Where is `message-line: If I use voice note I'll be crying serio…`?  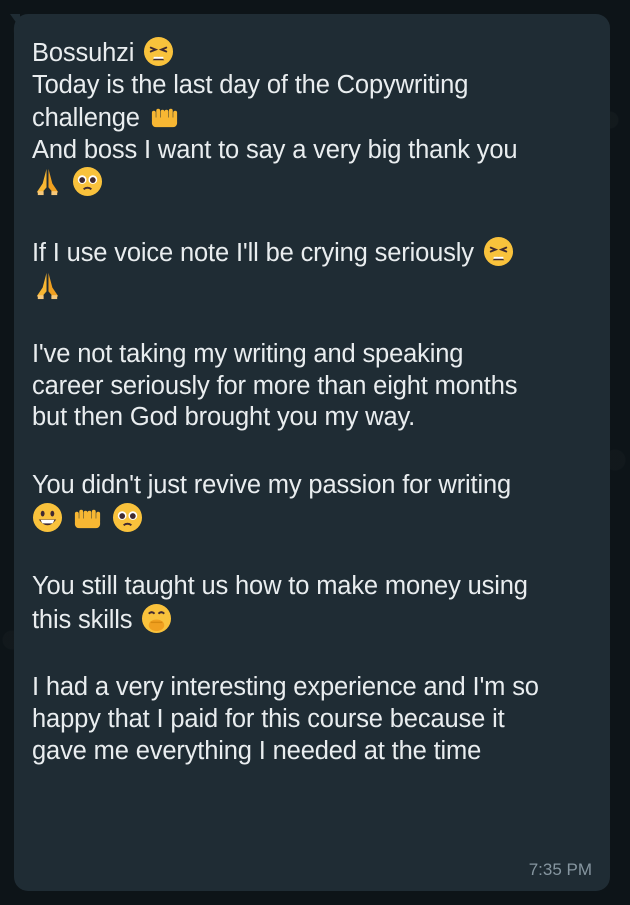 message-line: If I use voice note I'll be crying serio… is located at coordinates (312, 253).